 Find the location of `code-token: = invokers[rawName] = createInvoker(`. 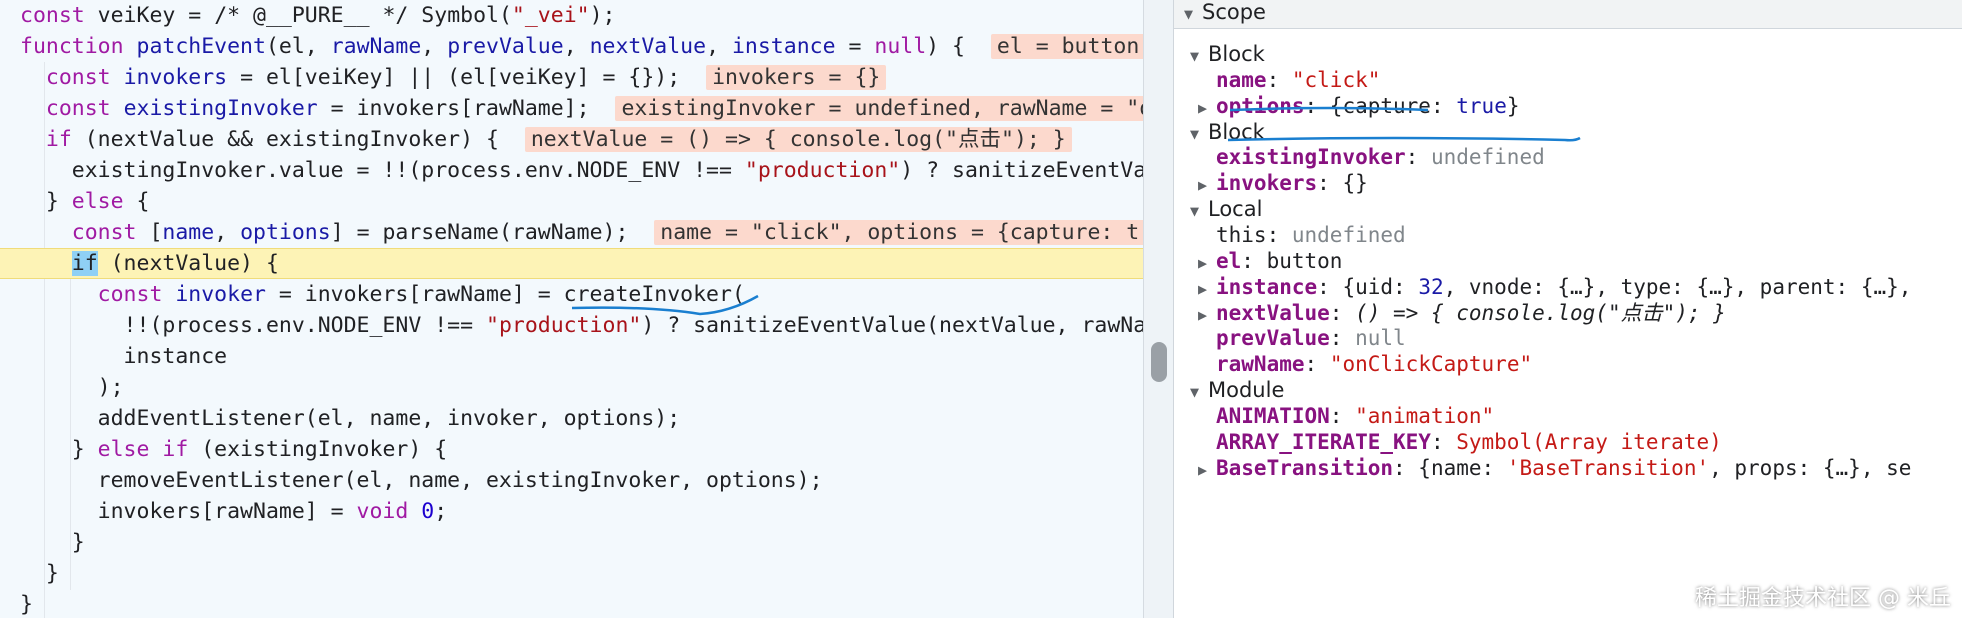

code-token: = invokers[rawName] = createInvoker( is located at coordinates (505, 294).